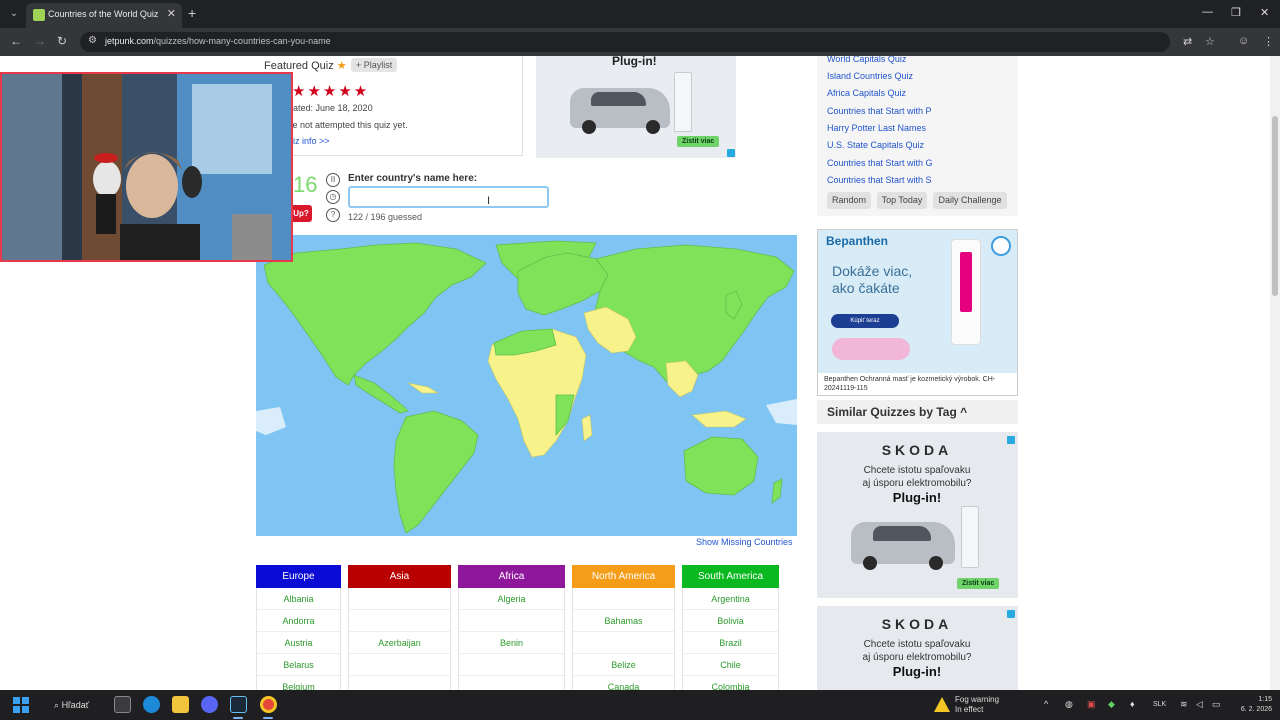 This screenshot has height=720, width=1280. I want to click on col-header-north-america: North America, so click(623, 576).